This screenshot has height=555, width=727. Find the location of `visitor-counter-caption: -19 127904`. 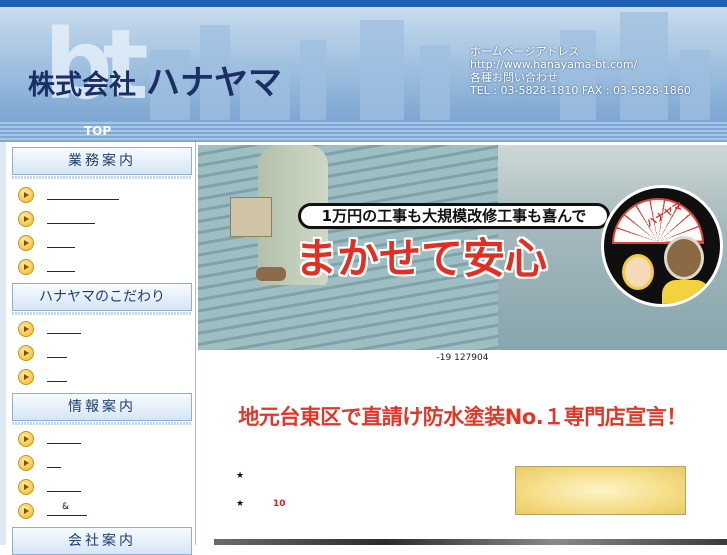

visitor-counter-caption: -19 127904 is located at coordinates (462, 358).